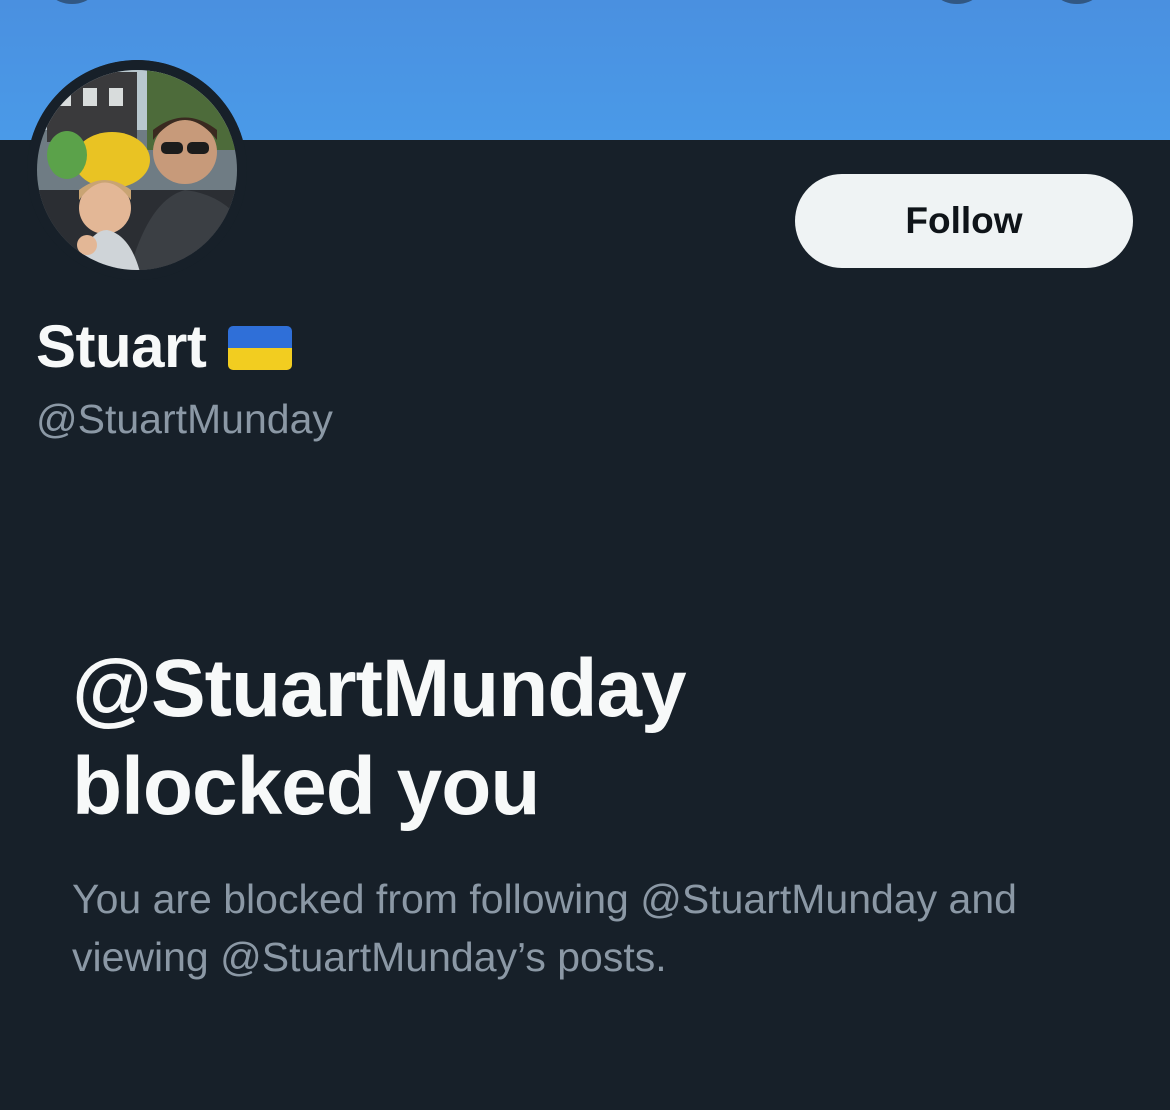 The width and height of the screenshot is (1170, 1110). Describe the element at coordinates (379, 688) in the screenshot. I see `blocked-title-line1: @StuartMunday` at that location.